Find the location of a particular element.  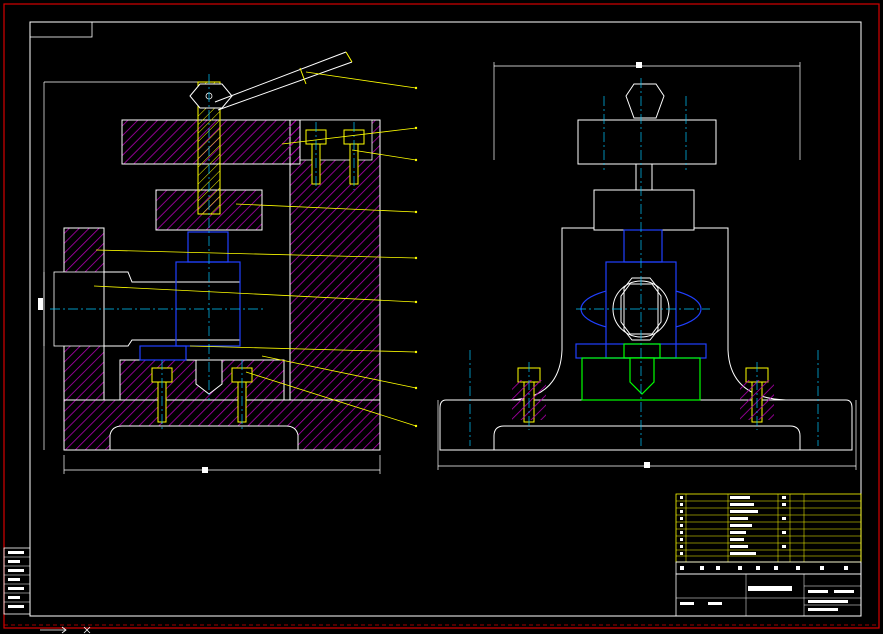

revision-table is located at coordinates (17, 581).